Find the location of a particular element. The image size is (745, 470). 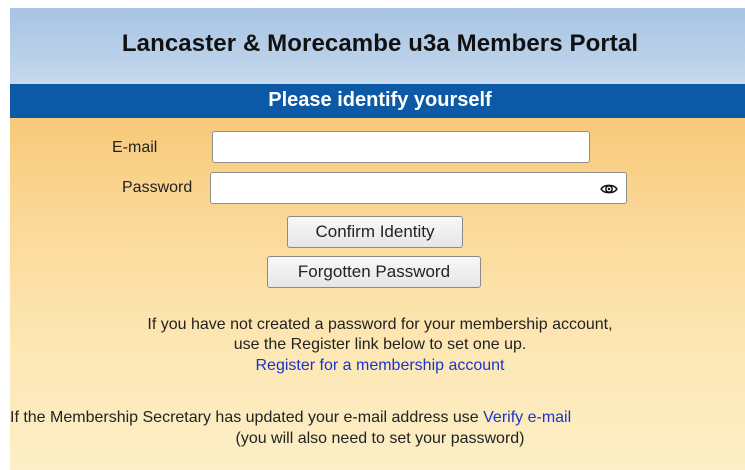

identify-heading: Please identify yourself is located at coordinates (380, 100).